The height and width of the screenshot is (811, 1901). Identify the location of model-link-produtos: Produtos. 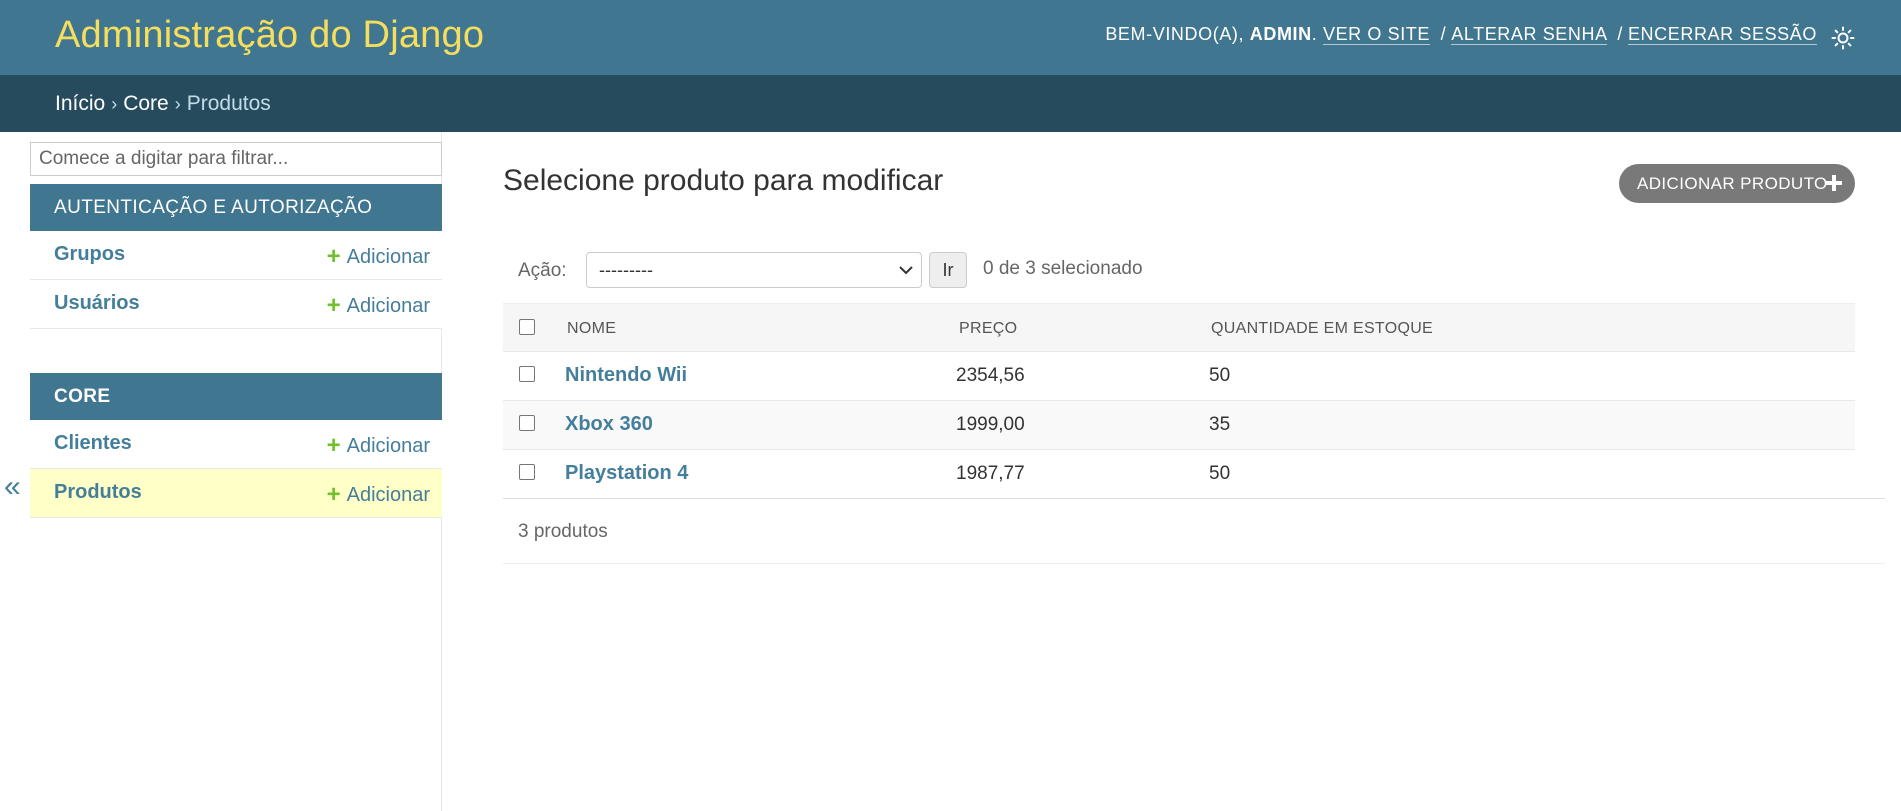
(98, 492).